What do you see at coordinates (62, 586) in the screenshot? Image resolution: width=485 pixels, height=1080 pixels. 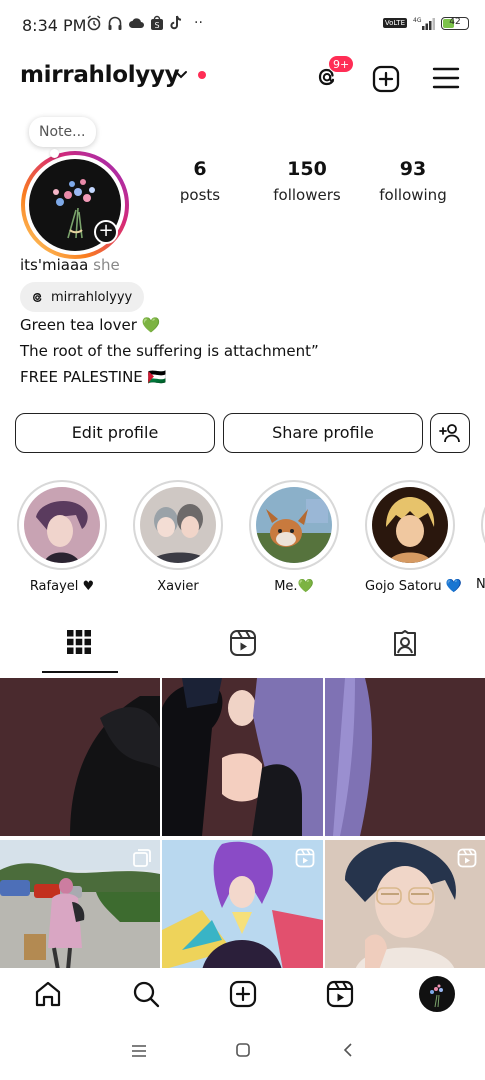 I see `highlight-label: Rafayel ♥` at bounding box center [62, 586].